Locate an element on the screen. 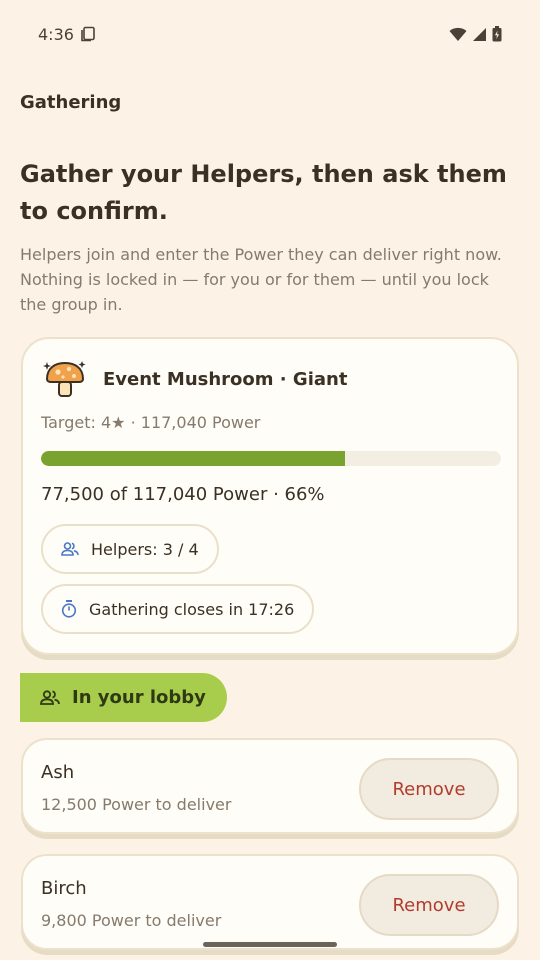 Image resolution: width=540 pixels, height=960 pixels. screenshot-icon is located at coordinates (88, 34).